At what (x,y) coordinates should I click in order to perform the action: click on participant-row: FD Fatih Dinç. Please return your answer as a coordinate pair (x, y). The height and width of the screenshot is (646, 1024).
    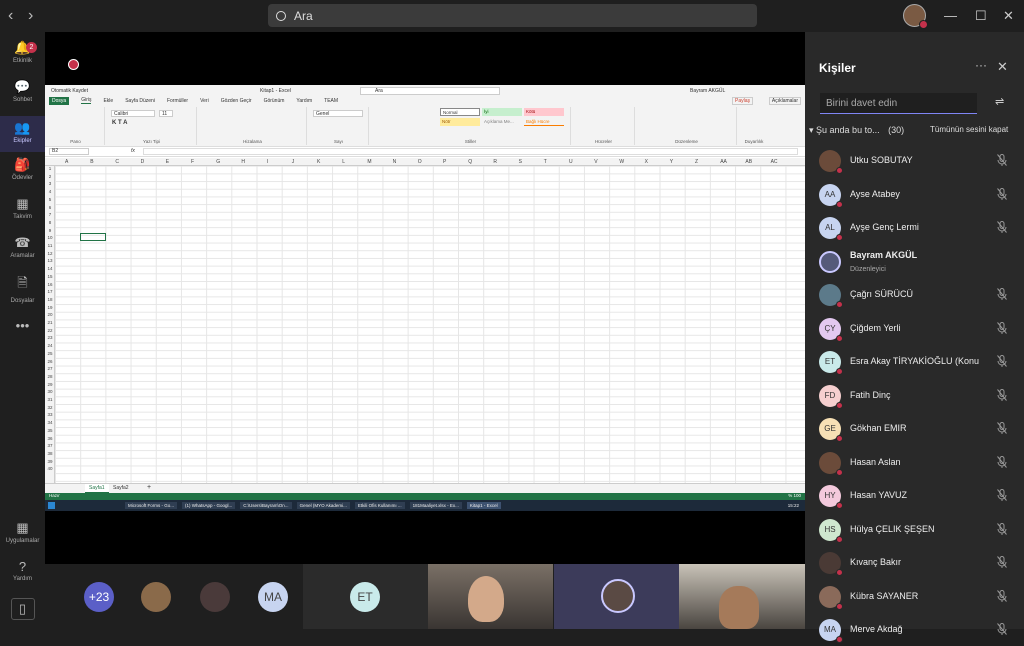
    Looking at the image, I should click on (914, 395).